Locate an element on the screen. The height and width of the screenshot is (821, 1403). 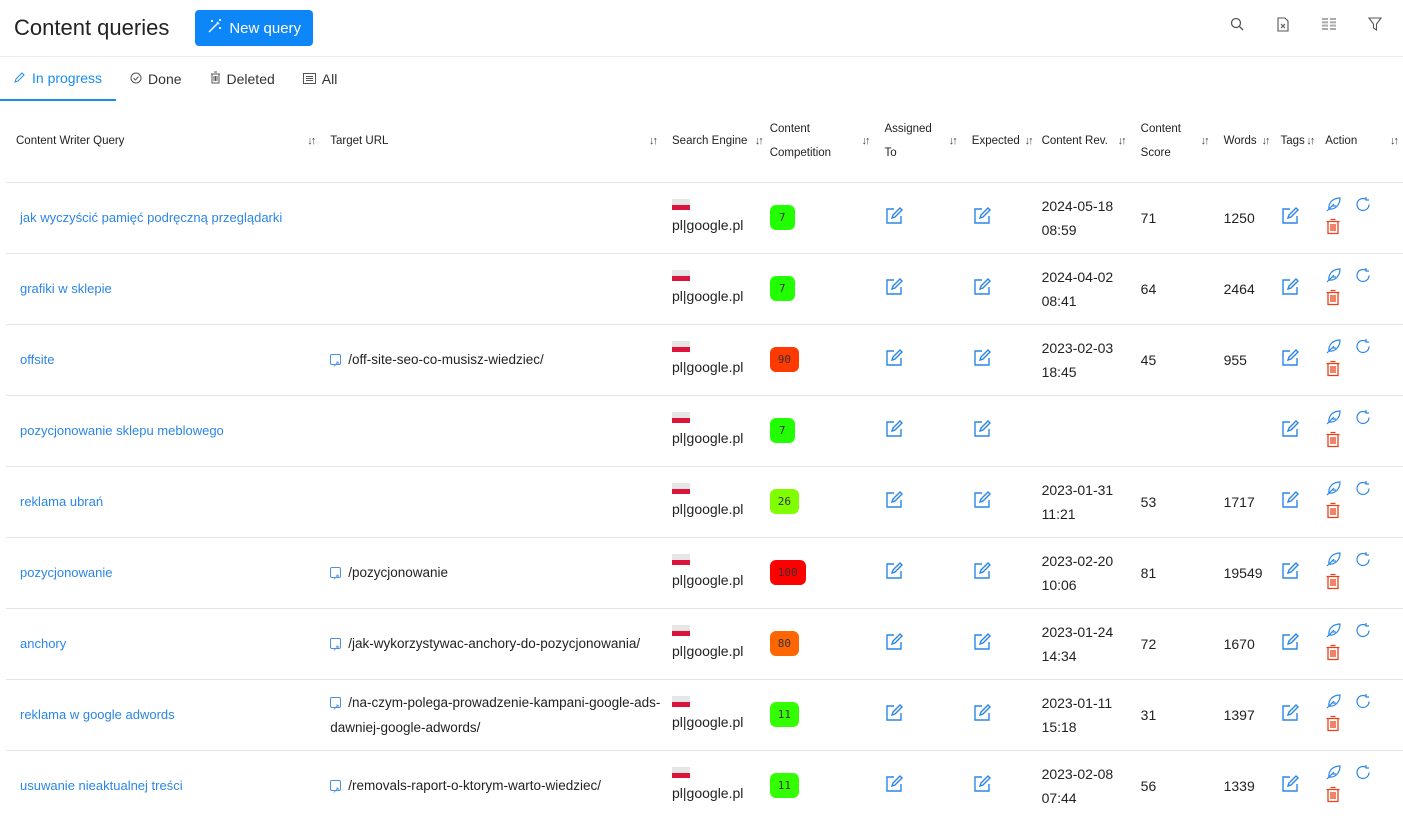
filter-icon is located at coordinates (1375, 24).